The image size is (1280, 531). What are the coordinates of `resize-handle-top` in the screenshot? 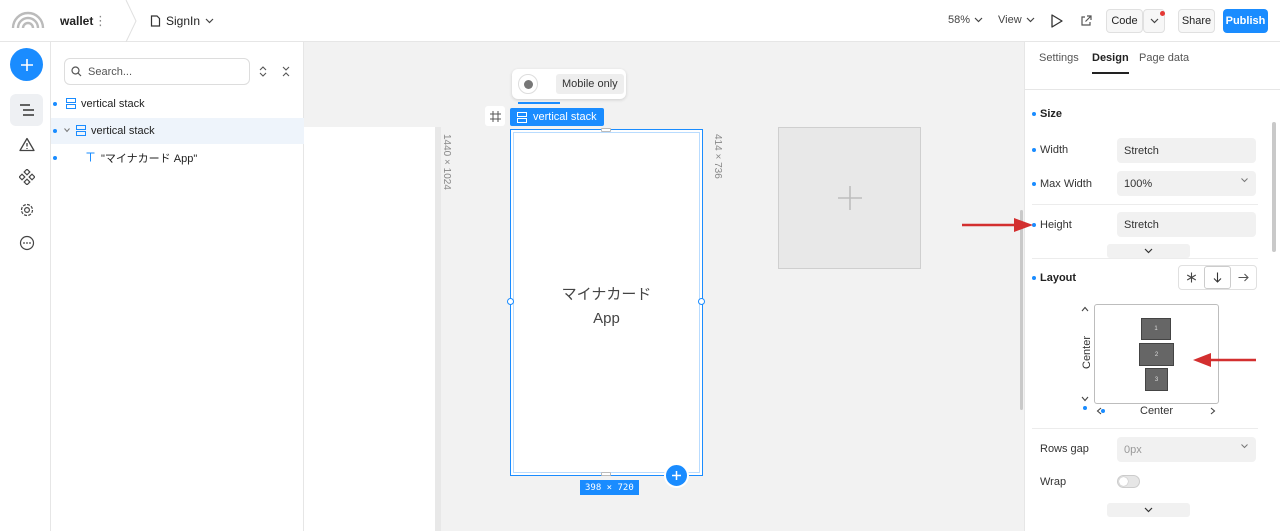 It's located at (606, 130).